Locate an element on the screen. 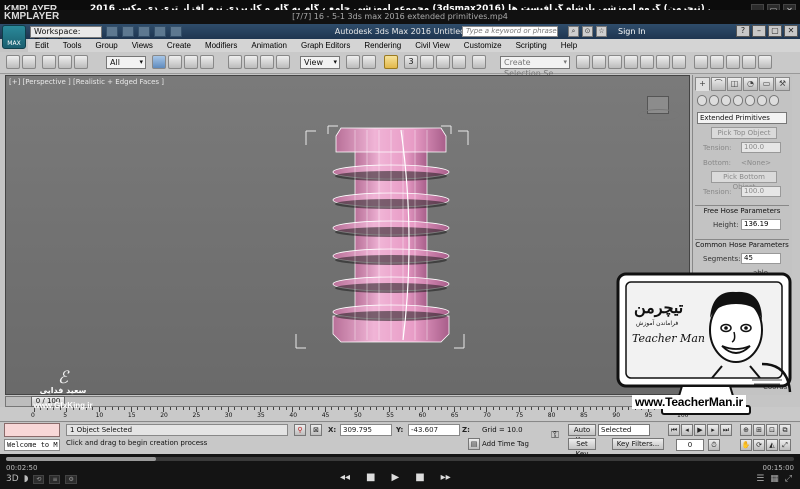 The width and height of the screenshot is (800, 489). star-icon: ☆ is located at coordinates (601, 31).